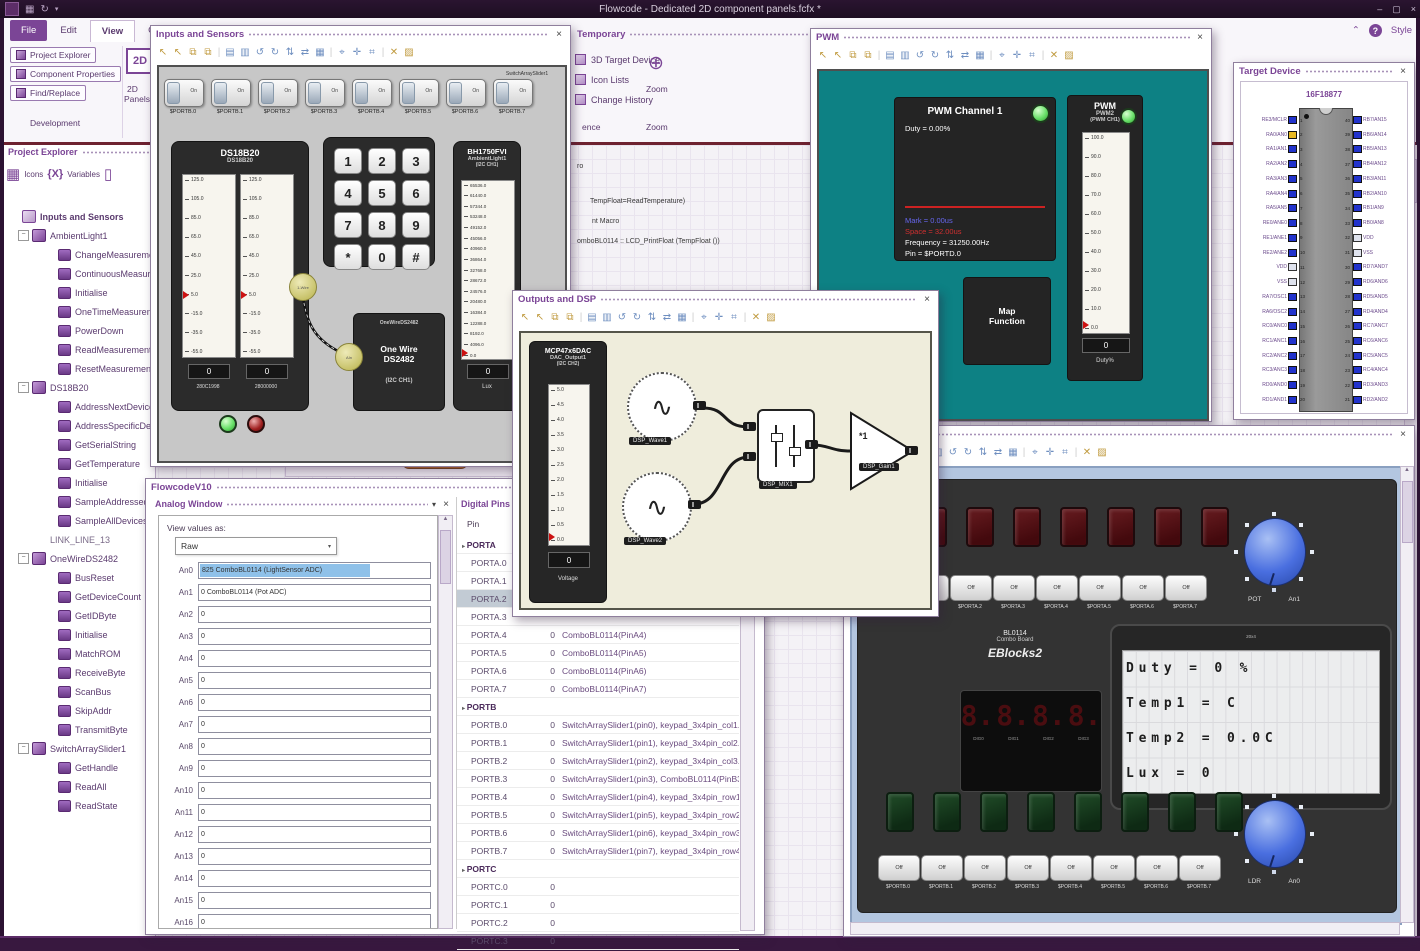 The height and width of the screenshot is (951, 1420). What do you see at coordinates (1277, 223) in the screenshot?
I see `chip-pin: RE0/ANE0 8` at bounding box center [1277, 223].